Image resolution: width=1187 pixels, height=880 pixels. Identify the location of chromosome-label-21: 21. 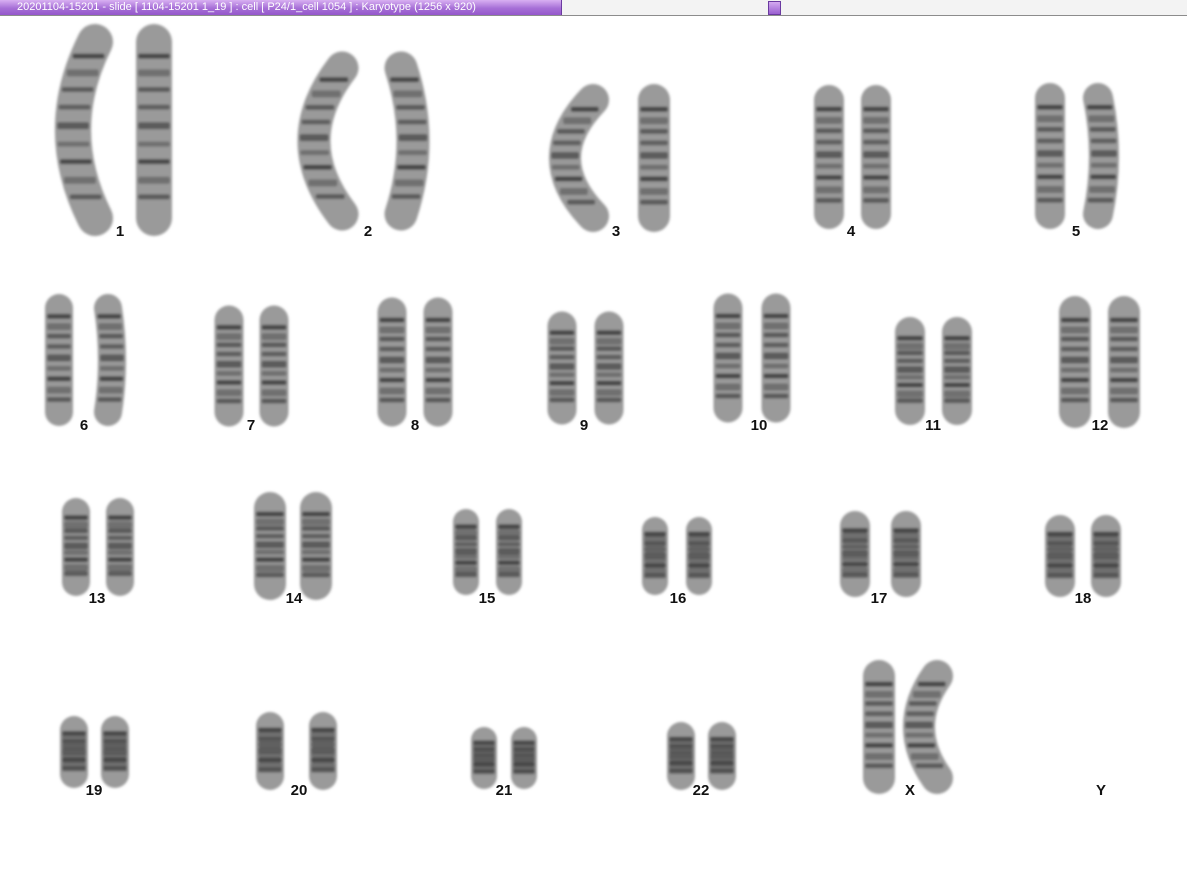
(504, 790).